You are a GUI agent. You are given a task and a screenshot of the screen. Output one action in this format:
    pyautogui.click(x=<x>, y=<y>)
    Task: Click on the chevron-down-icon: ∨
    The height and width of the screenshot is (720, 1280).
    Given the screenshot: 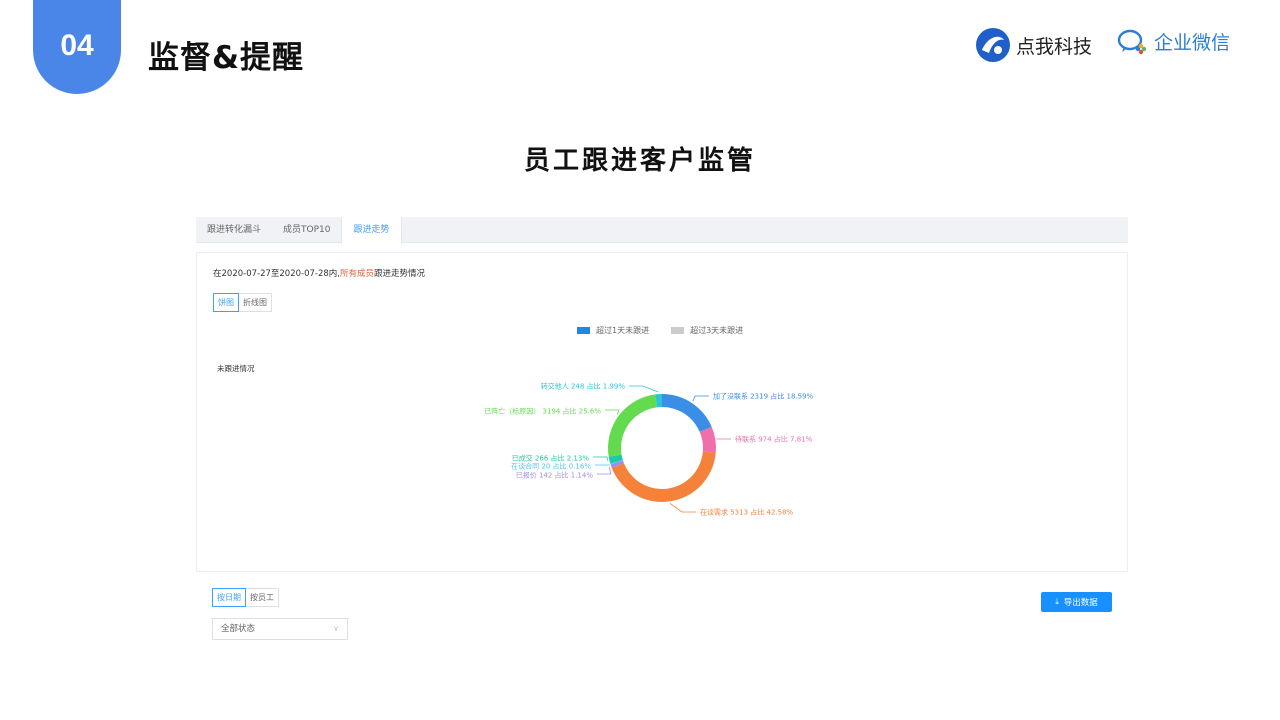 What is the action you would take?
    pyautogui.click(x=336, y=628)
    